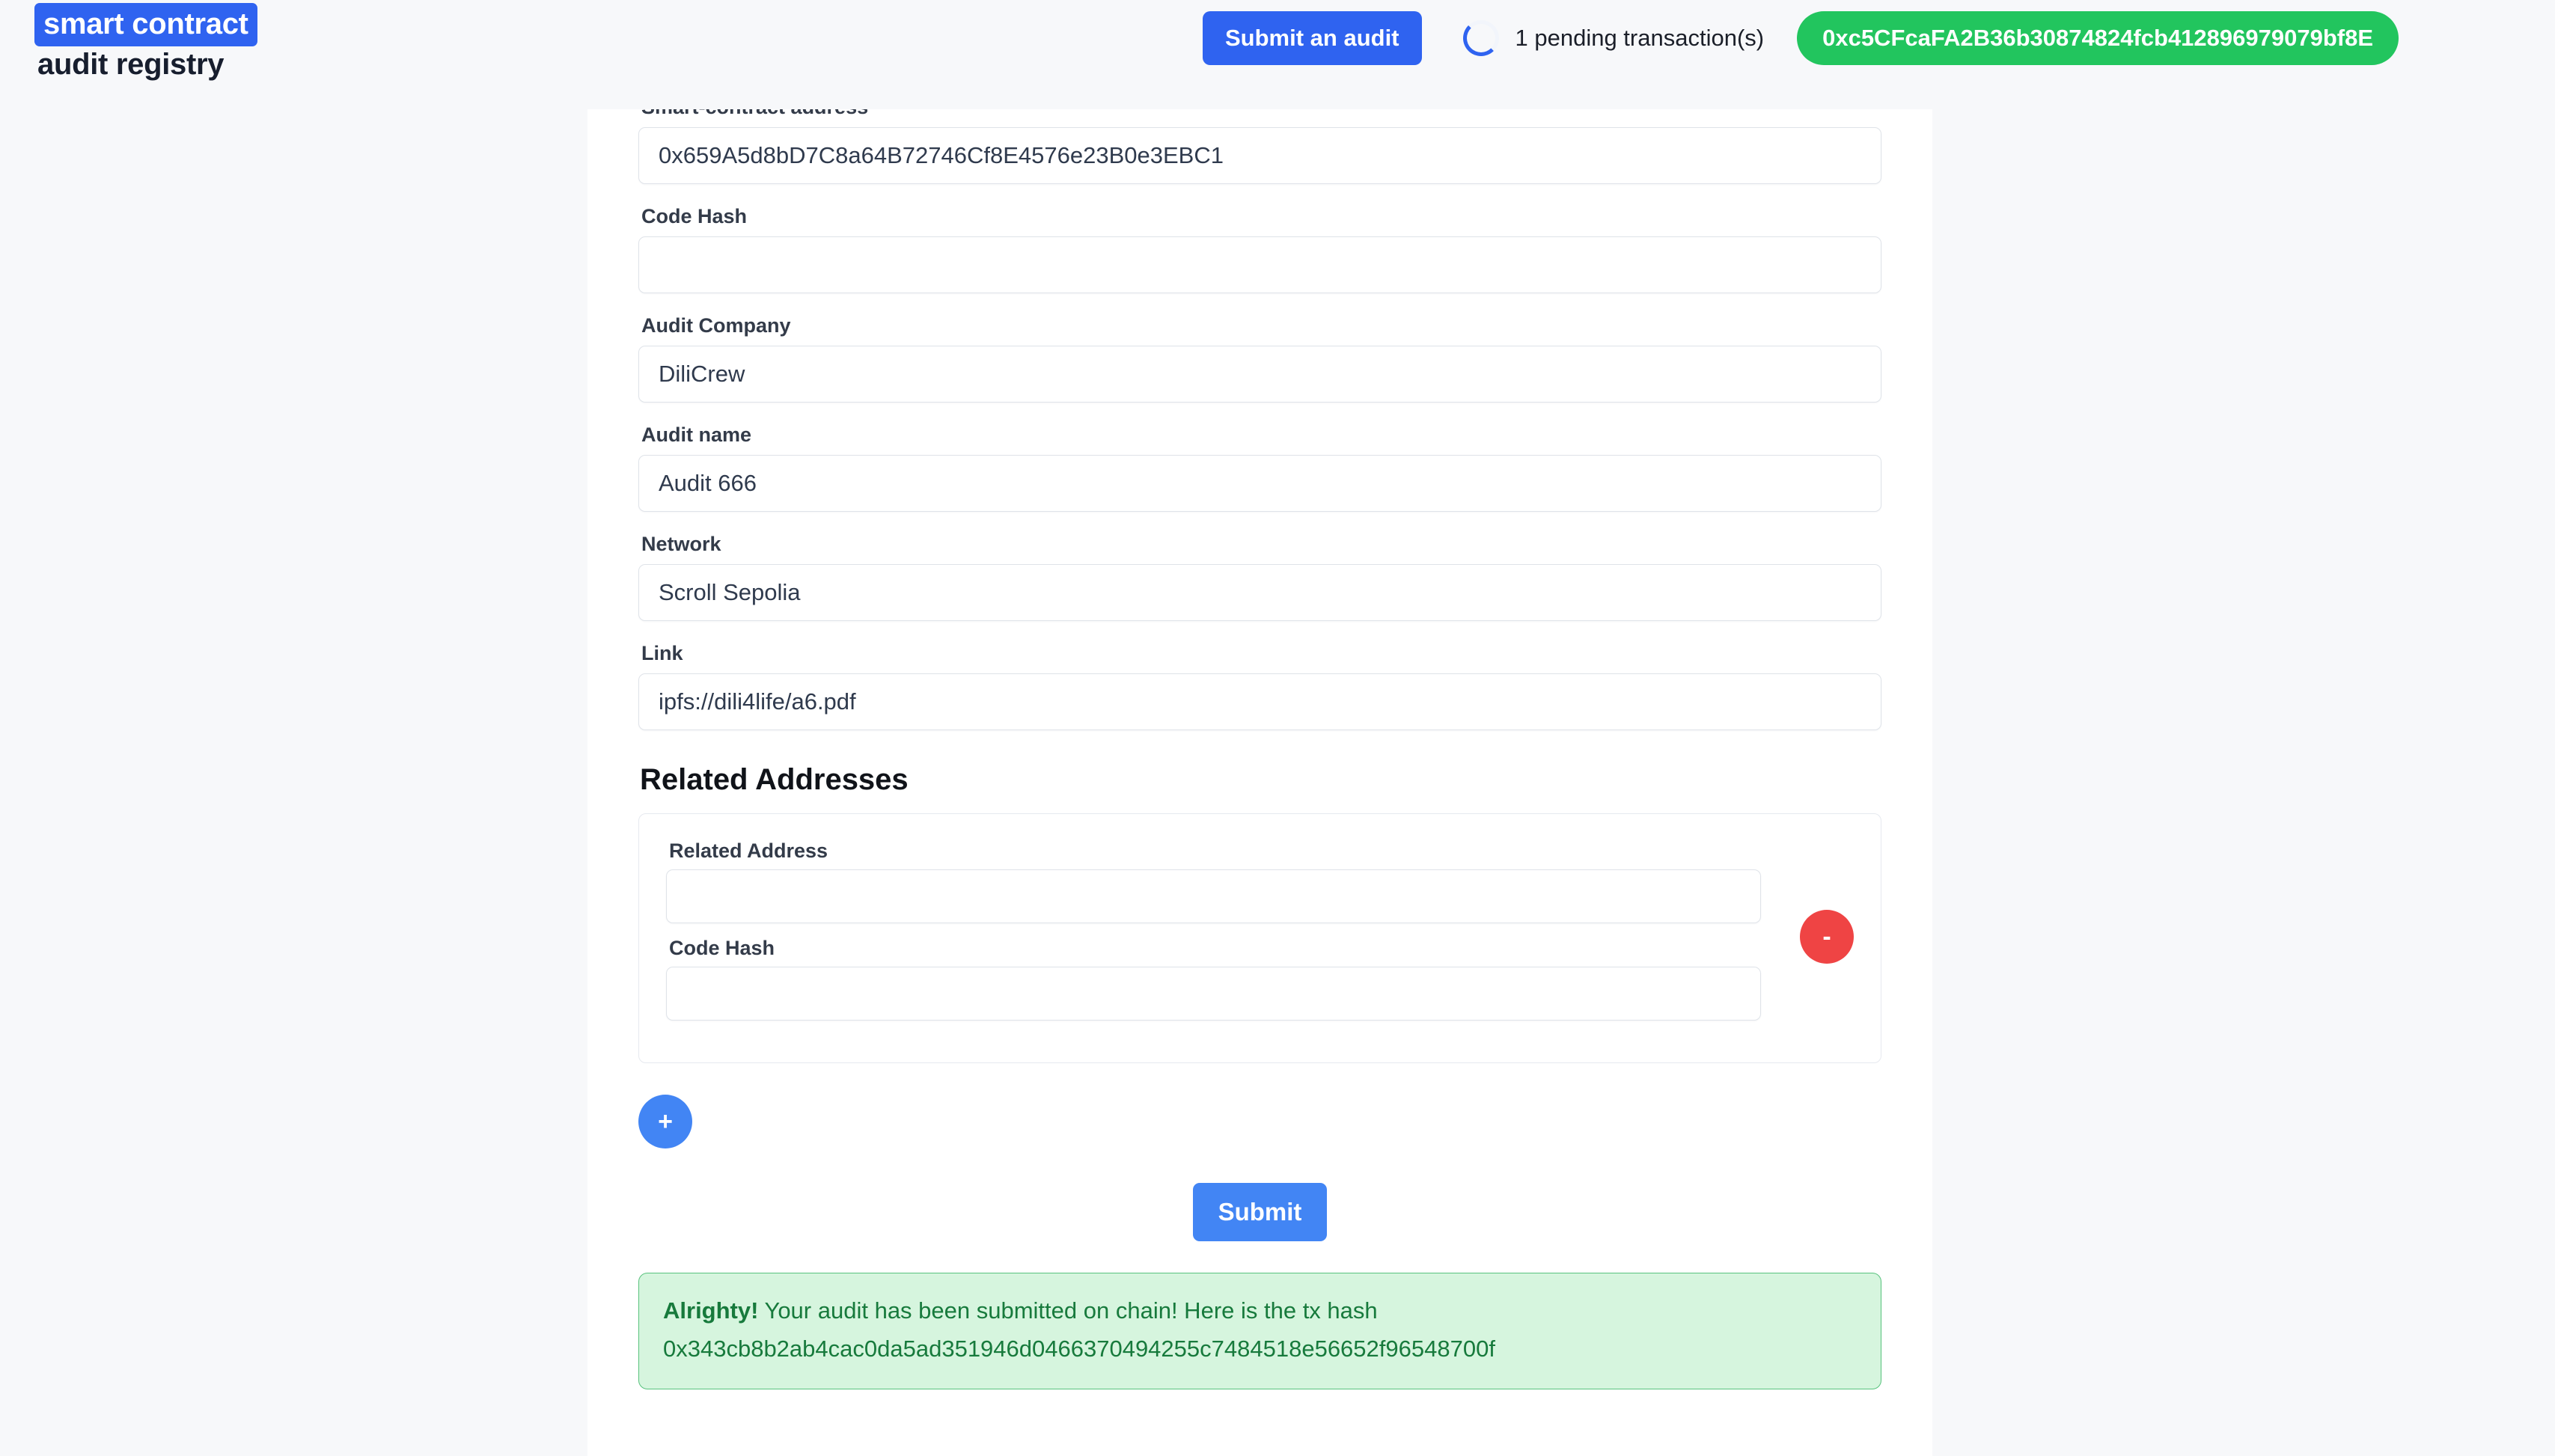 This screenshot has height=1456, width=2555. Describe the element at coordinates (1213, 936) in the screenshot. I see `related-address-fields: Related Address Code Hash` at that location.